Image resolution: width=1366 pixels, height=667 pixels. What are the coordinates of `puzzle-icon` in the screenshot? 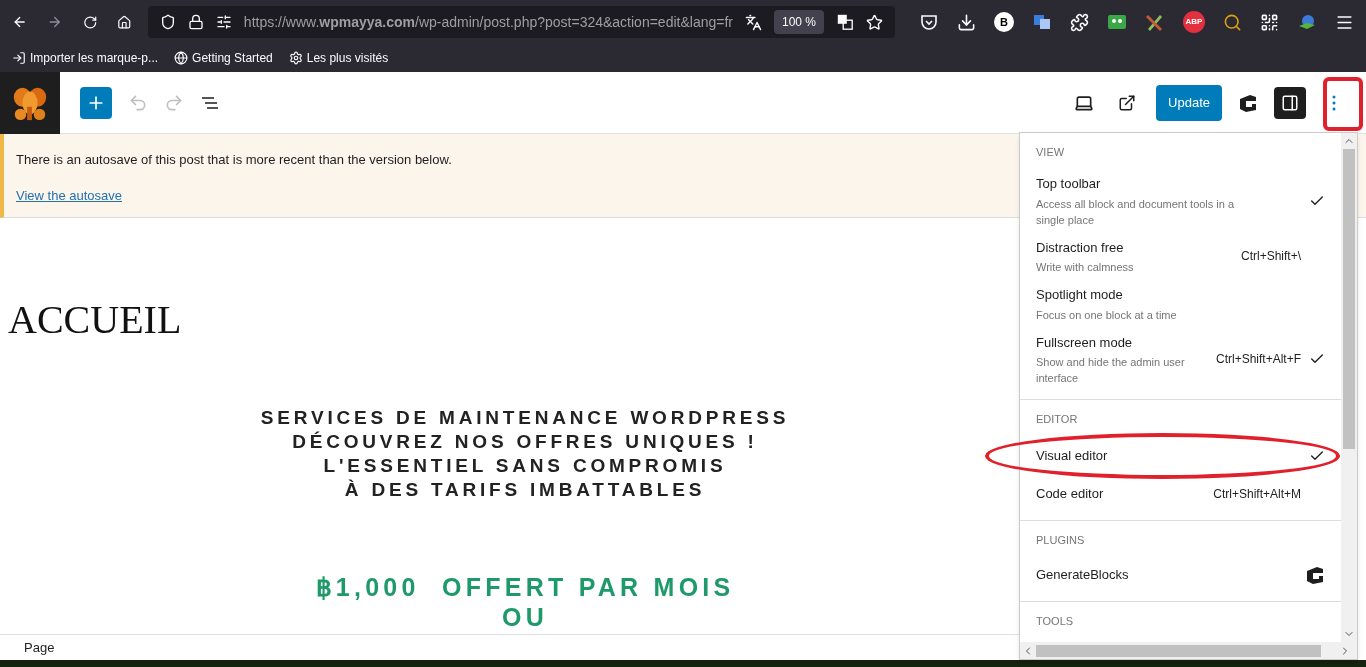 It's located at (1079, 22).